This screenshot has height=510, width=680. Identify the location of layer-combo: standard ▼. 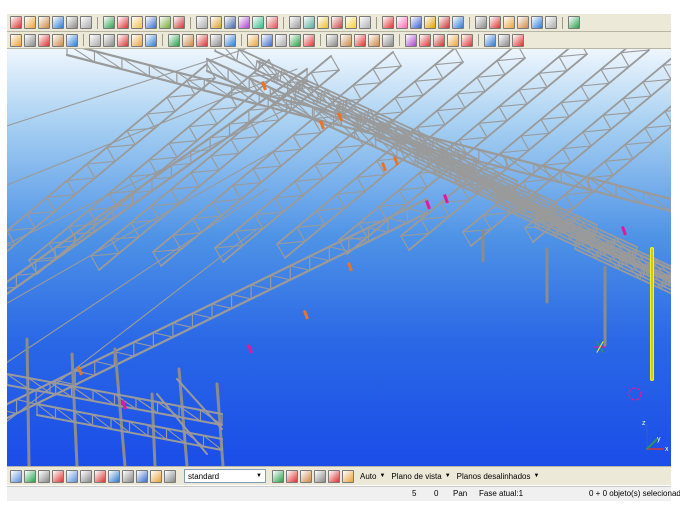
(225, 476).